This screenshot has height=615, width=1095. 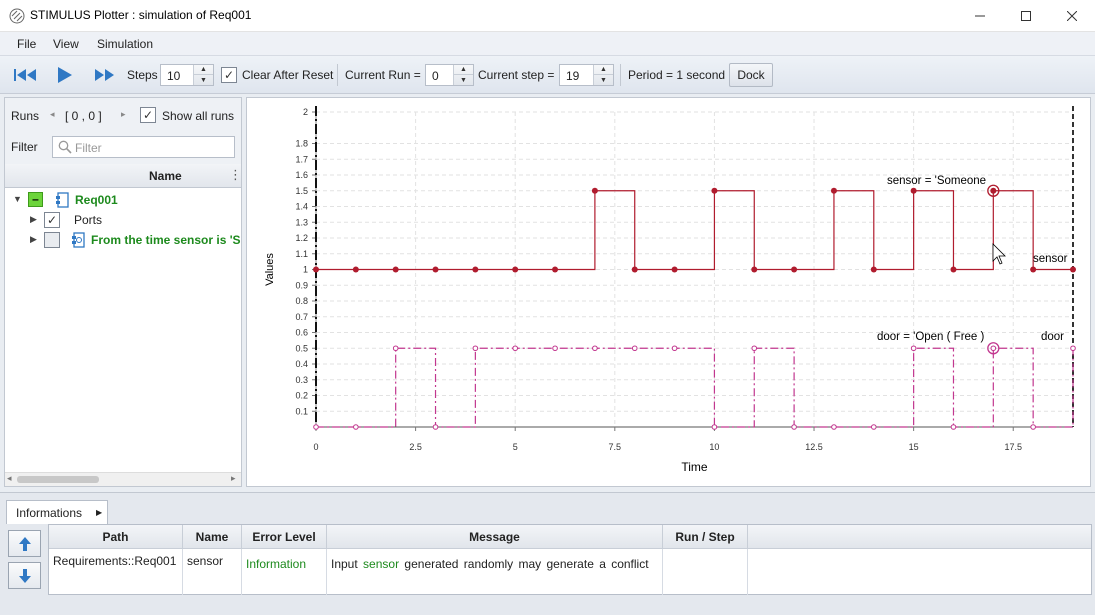 I want to click on cell-name: sensor, so click(x=212, y=572).